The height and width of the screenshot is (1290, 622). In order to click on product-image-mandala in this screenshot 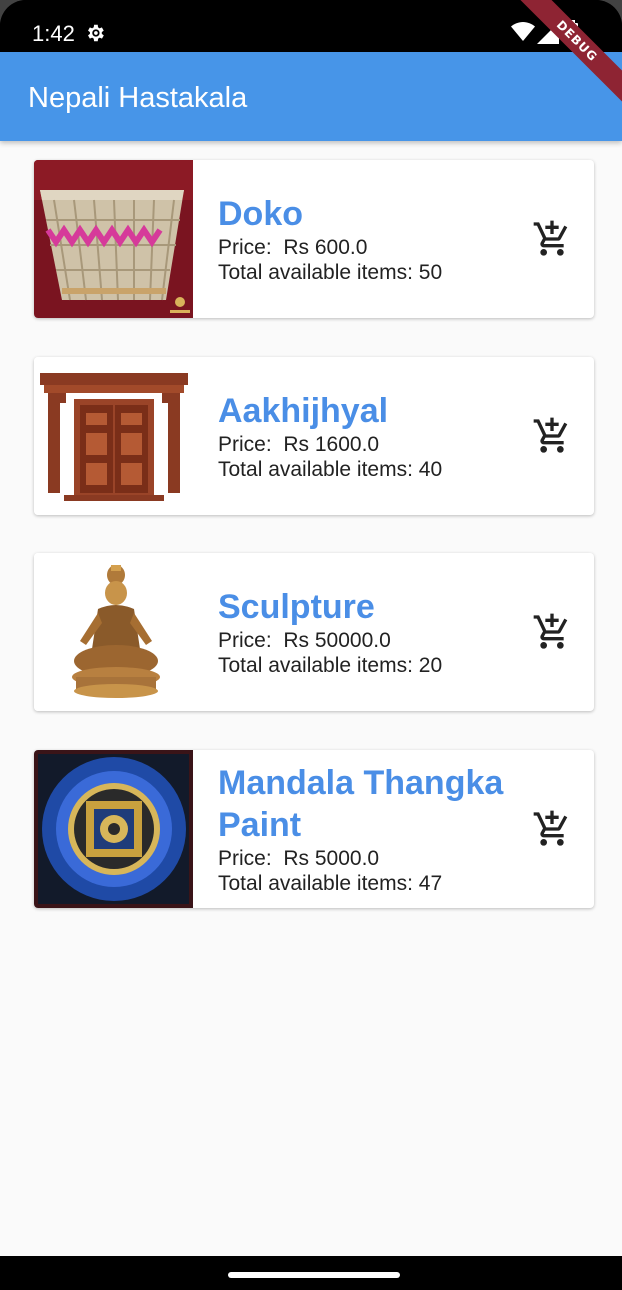, I will do `click(113, 829)`.